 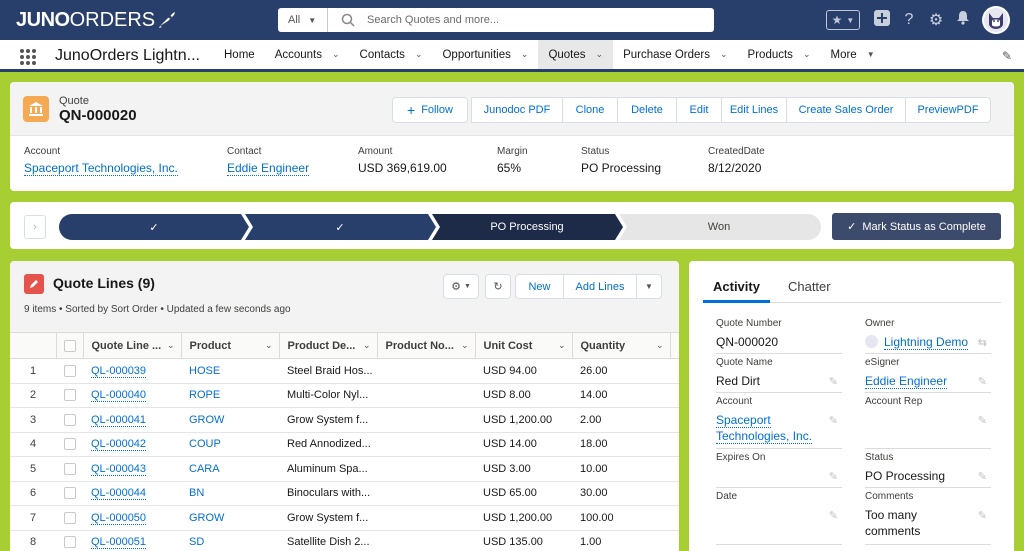 What do you see at coordinates (719, 227) in the screenshot?
I see `path-stage-won: Won` at bounding box center [719, 227].